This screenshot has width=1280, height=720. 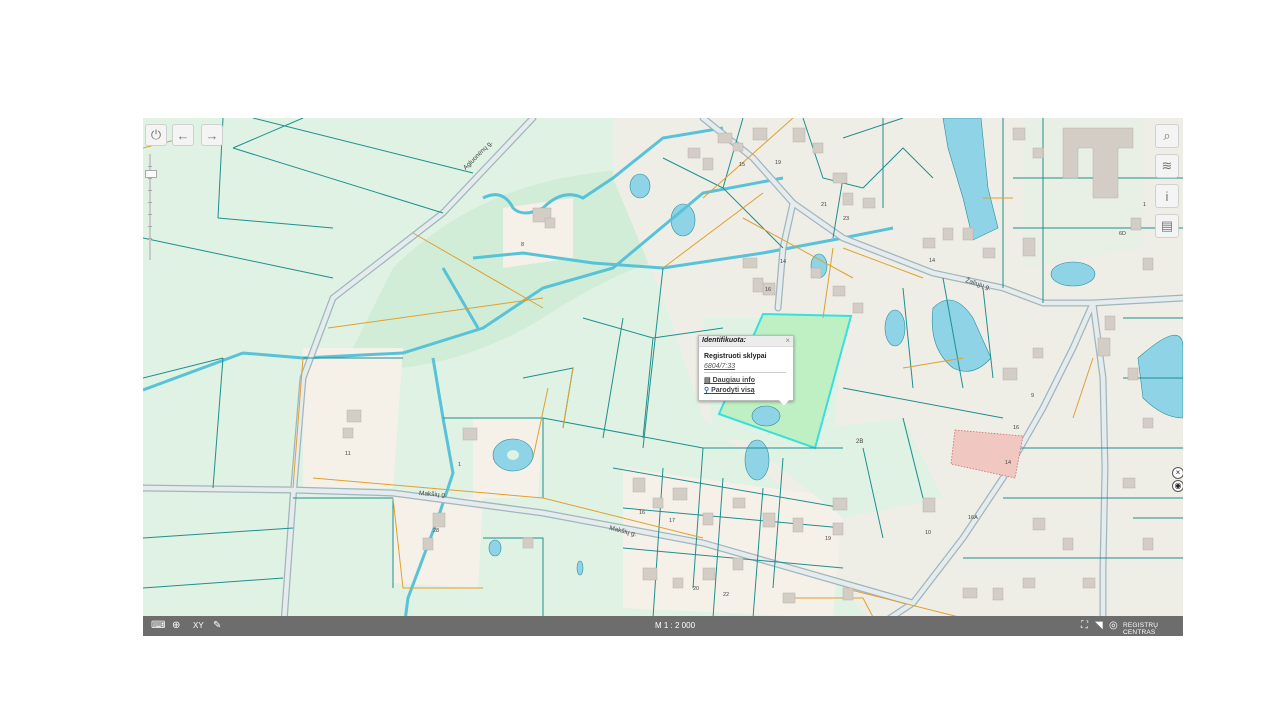 I want to click on popup-divider, so click(x=745, y=372).